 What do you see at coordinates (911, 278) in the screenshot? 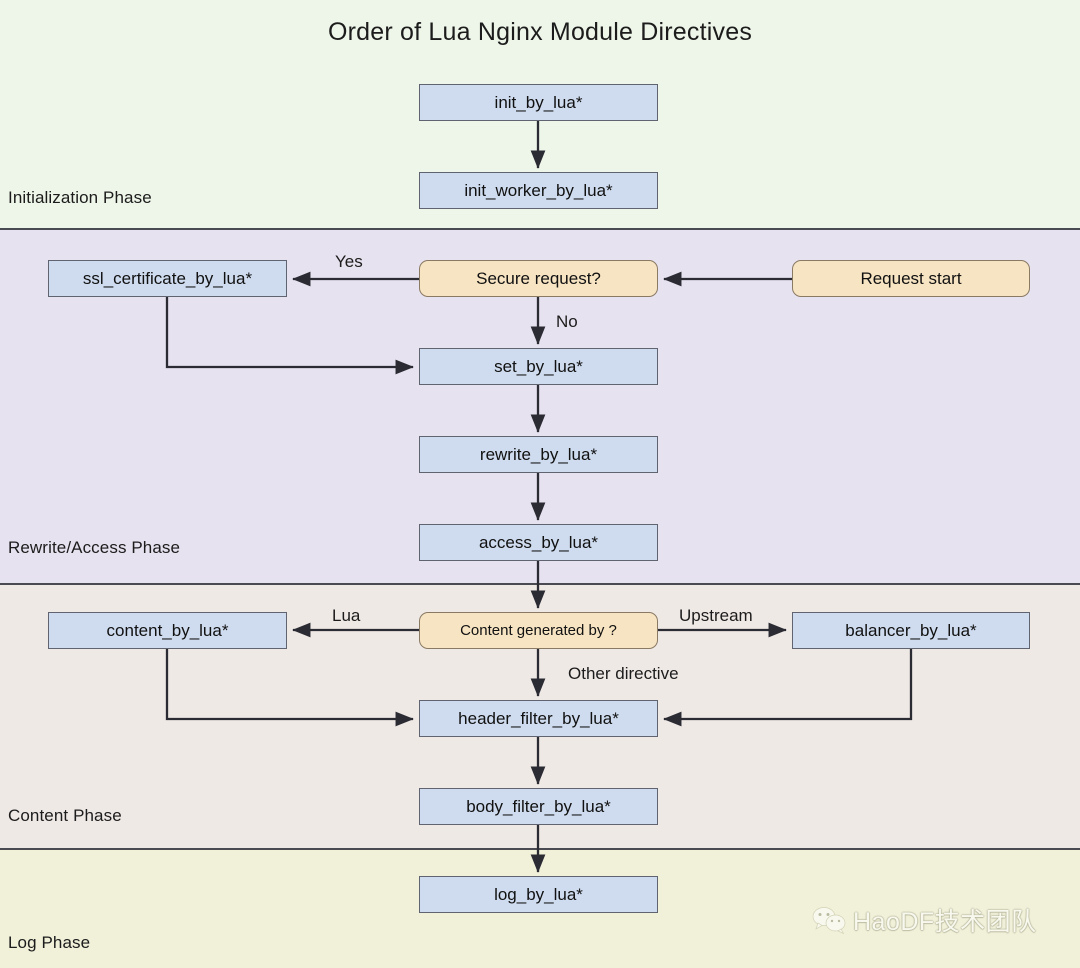
I see `node-request-start: Request start` at bounding box center [911, 278].